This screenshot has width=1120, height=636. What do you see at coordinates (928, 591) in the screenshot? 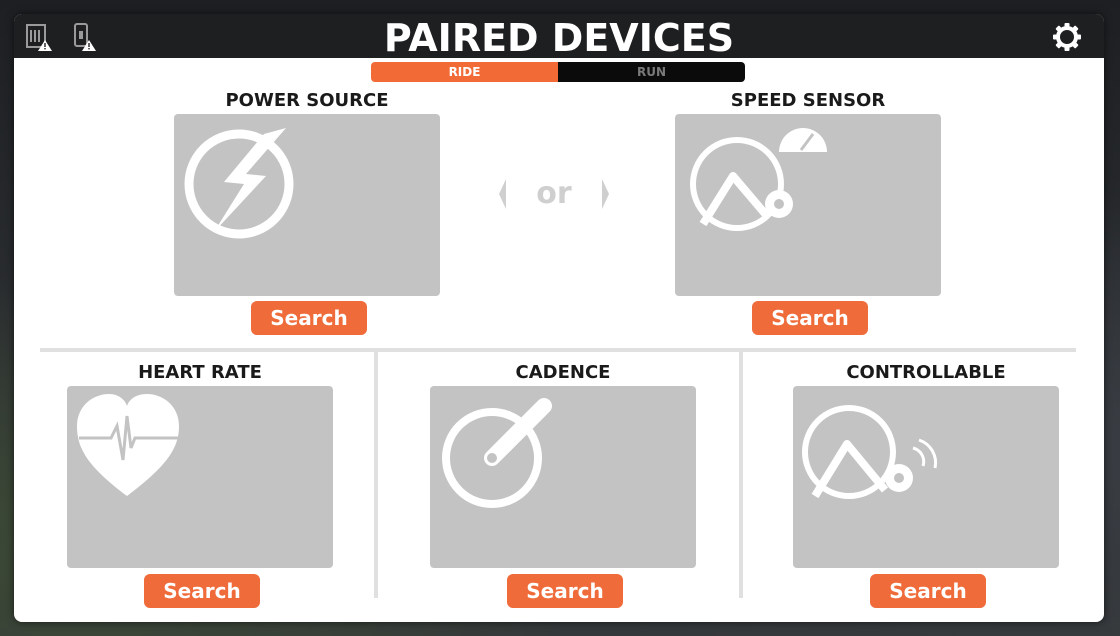
I see `controllable-search-button: Search` at bounding box center [928, 591].